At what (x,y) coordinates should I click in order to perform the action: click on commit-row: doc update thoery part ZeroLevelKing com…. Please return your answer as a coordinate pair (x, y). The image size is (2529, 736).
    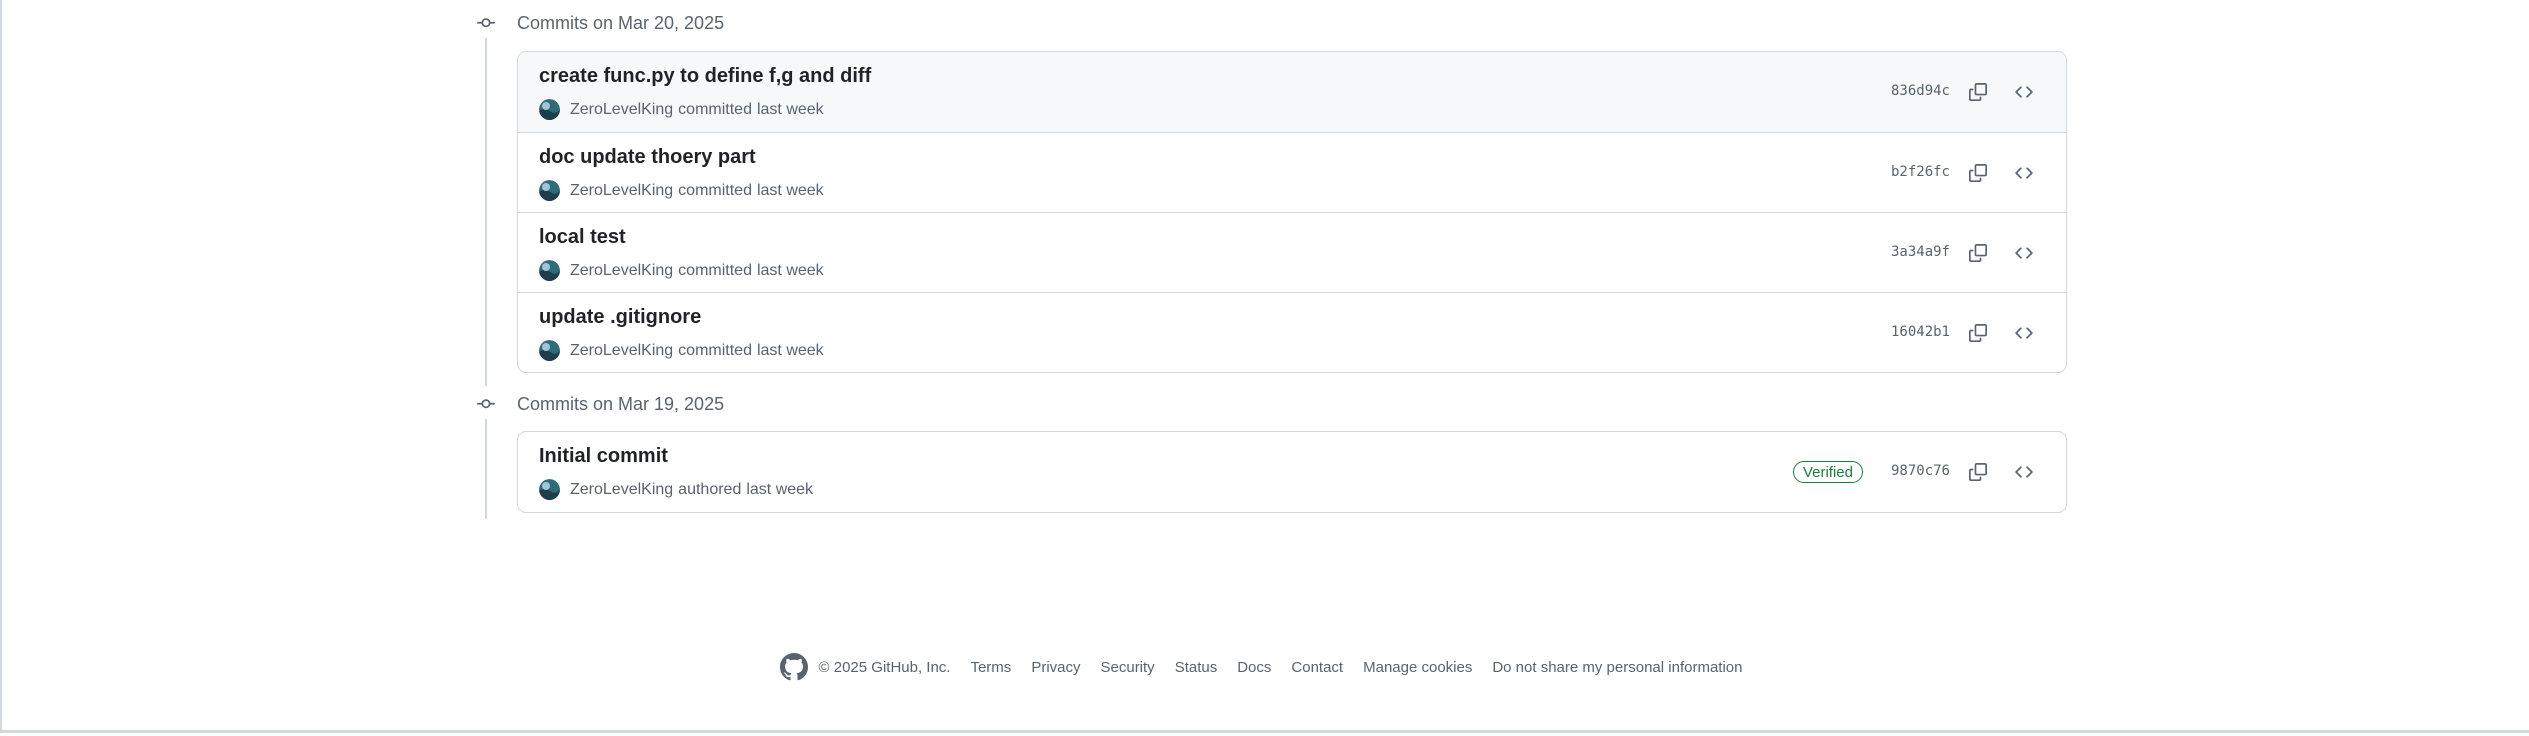
    Looking at the image, I should click on (1292, 172).